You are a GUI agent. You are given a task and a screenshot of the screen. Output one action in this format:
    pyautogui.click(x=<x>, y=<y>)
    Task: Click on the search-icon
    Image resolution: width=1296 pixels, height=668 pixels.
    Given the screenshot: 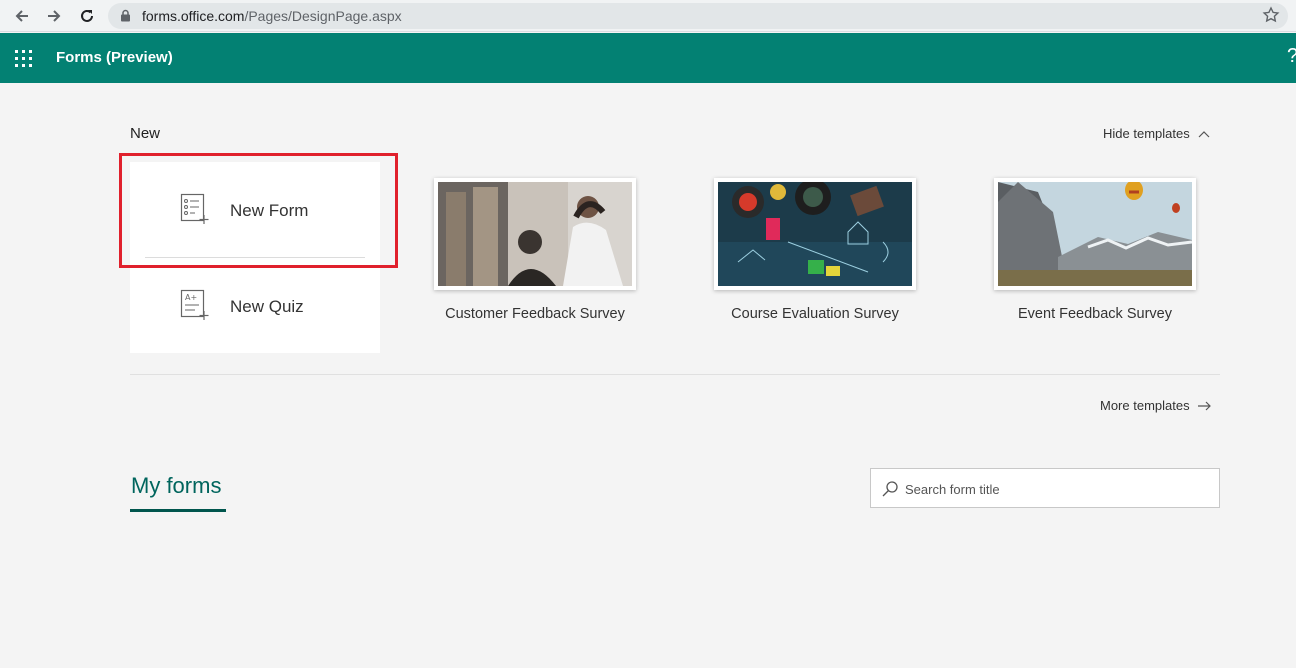 What is the action you would take?
    pyautogui.click(x=890, y=491)
    